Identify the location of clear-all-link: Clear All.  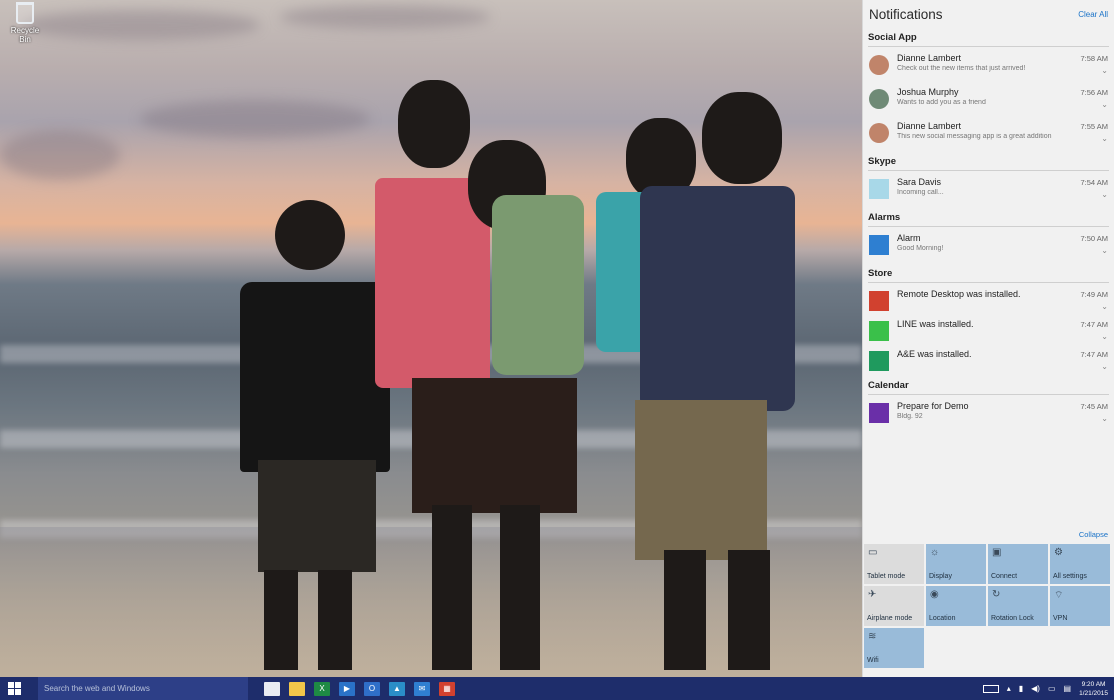
(1093, 14).